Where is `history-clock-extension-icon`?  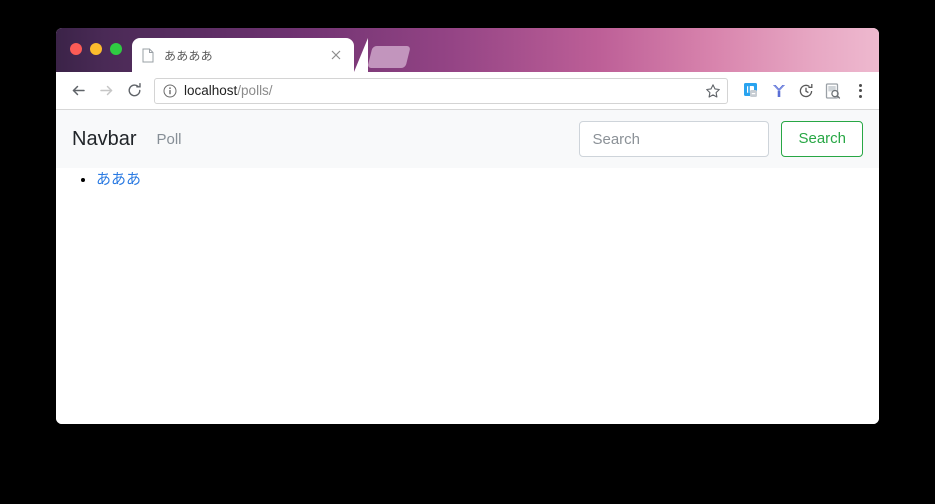
history-clock-extension-icon is located at coordinates (806, 91).